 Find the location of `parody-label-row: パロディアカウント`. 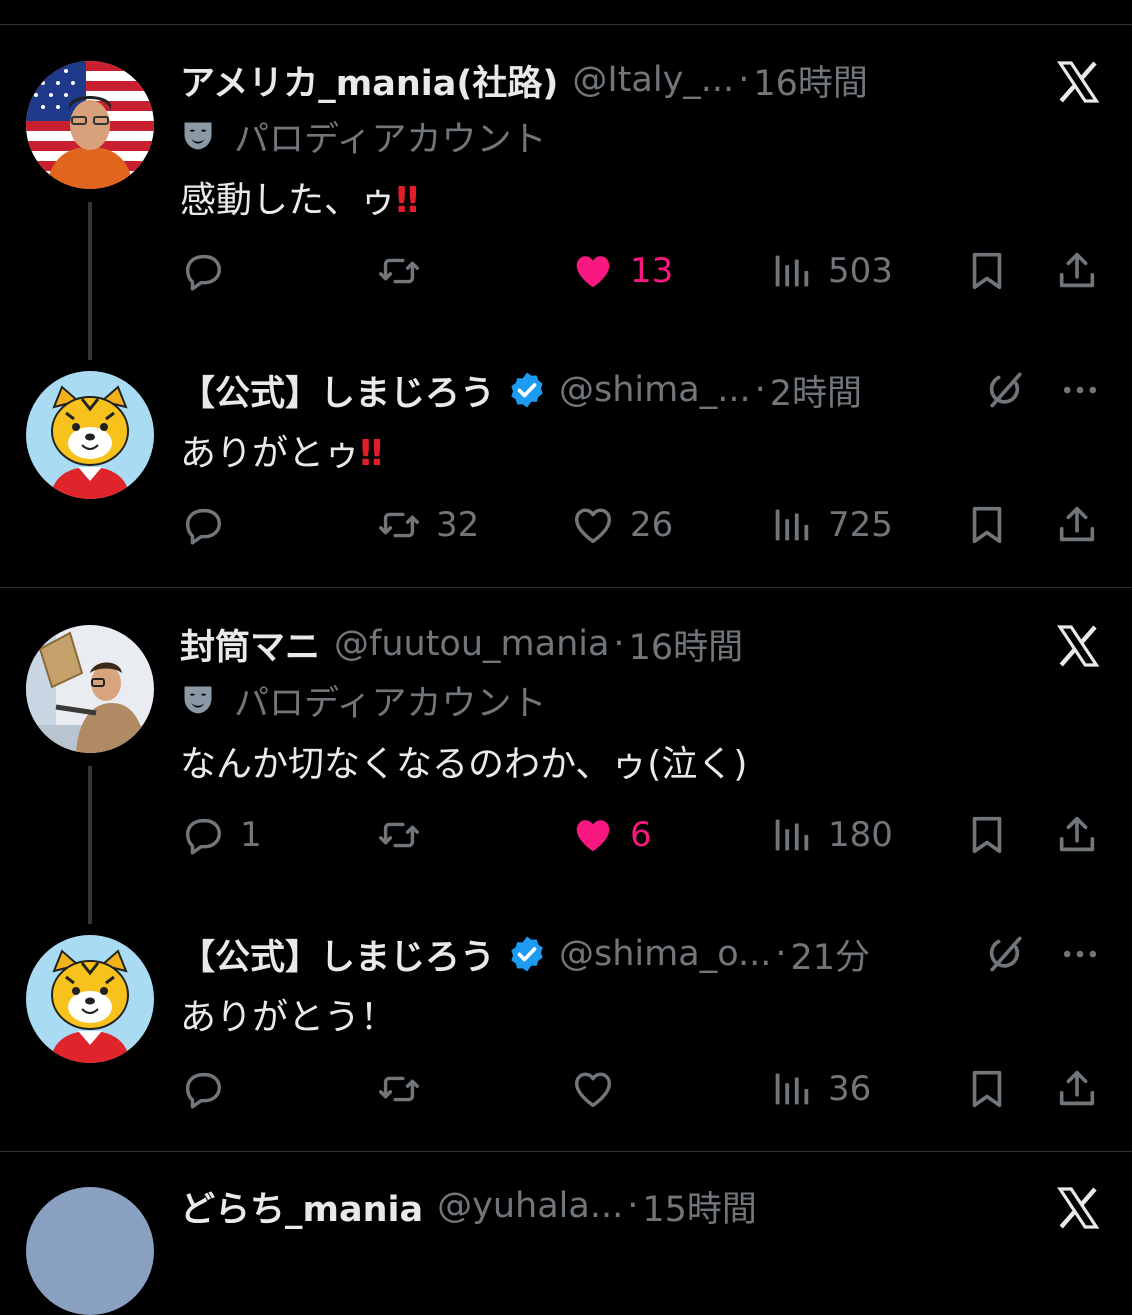

parody-label-row: パロディアカウント is located at coordinates (363, 137).